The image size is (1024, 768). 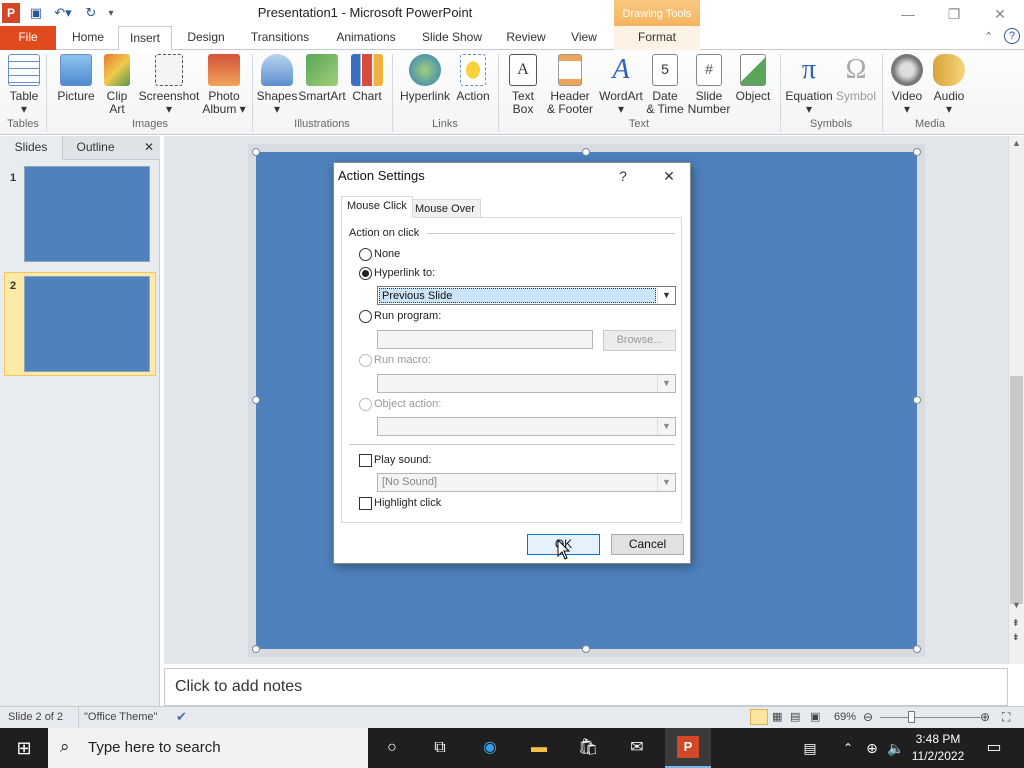 I want to click on run-program-input, so click(x=485, y=339).